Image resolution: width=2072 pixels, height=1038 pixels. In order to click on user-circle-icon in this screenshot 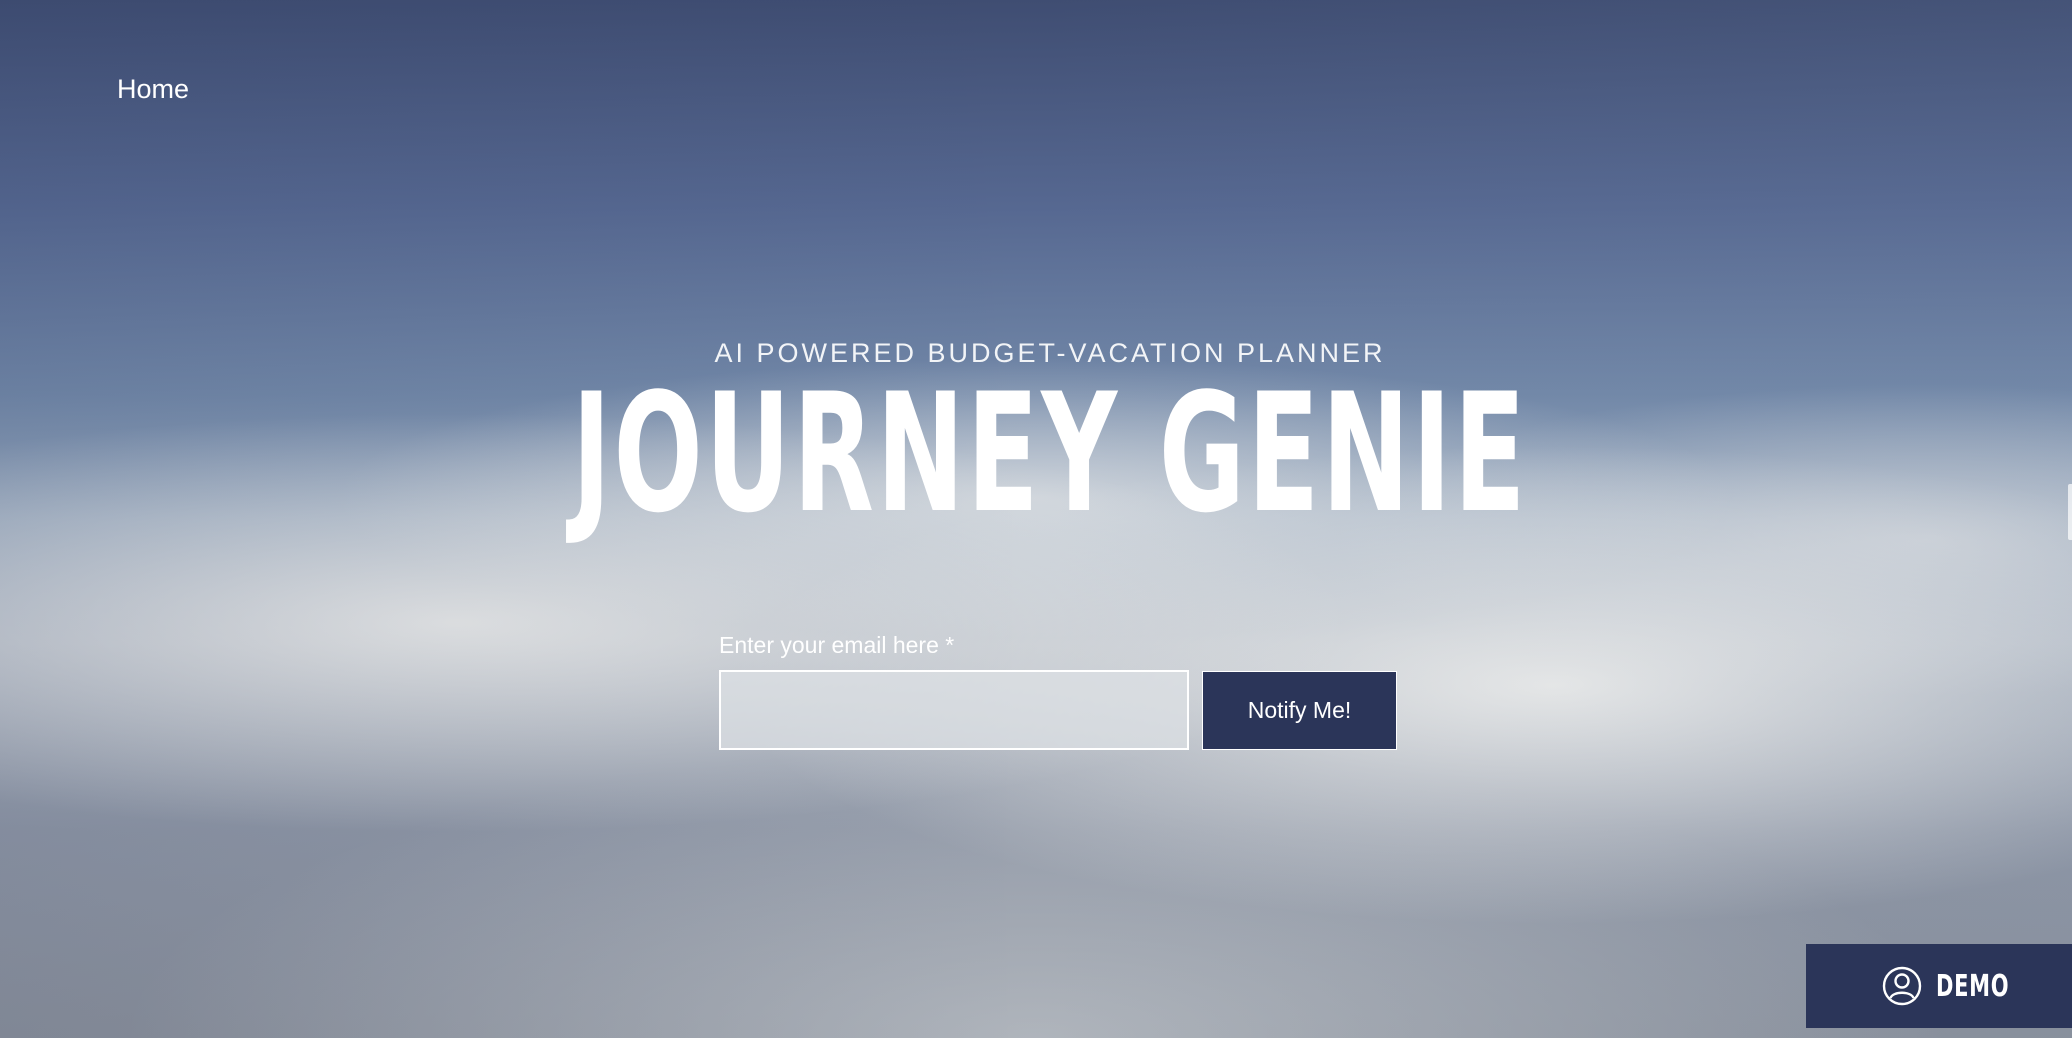, I will do `click(1902, 986)`.